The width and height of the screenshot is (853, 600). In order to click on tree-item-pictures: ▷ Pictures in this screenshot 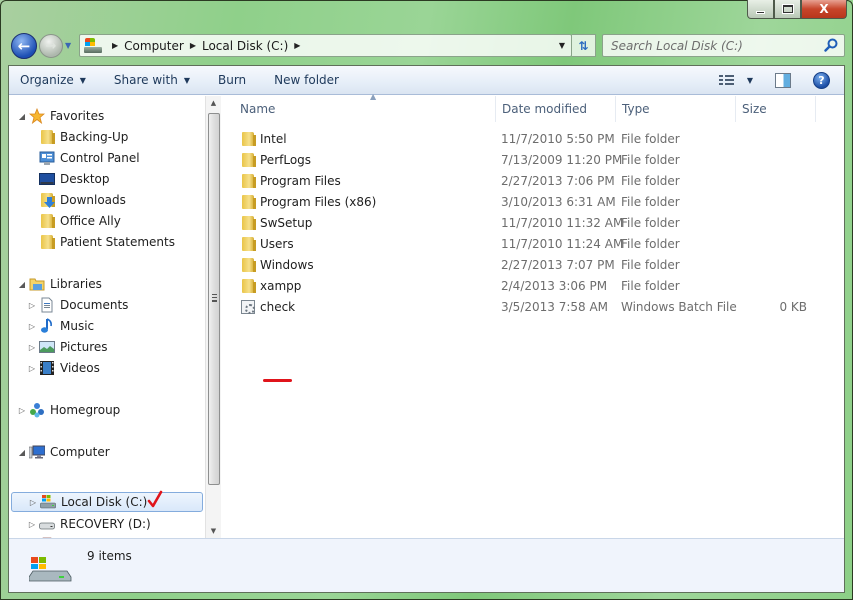, I will do `click(67, 347)`.